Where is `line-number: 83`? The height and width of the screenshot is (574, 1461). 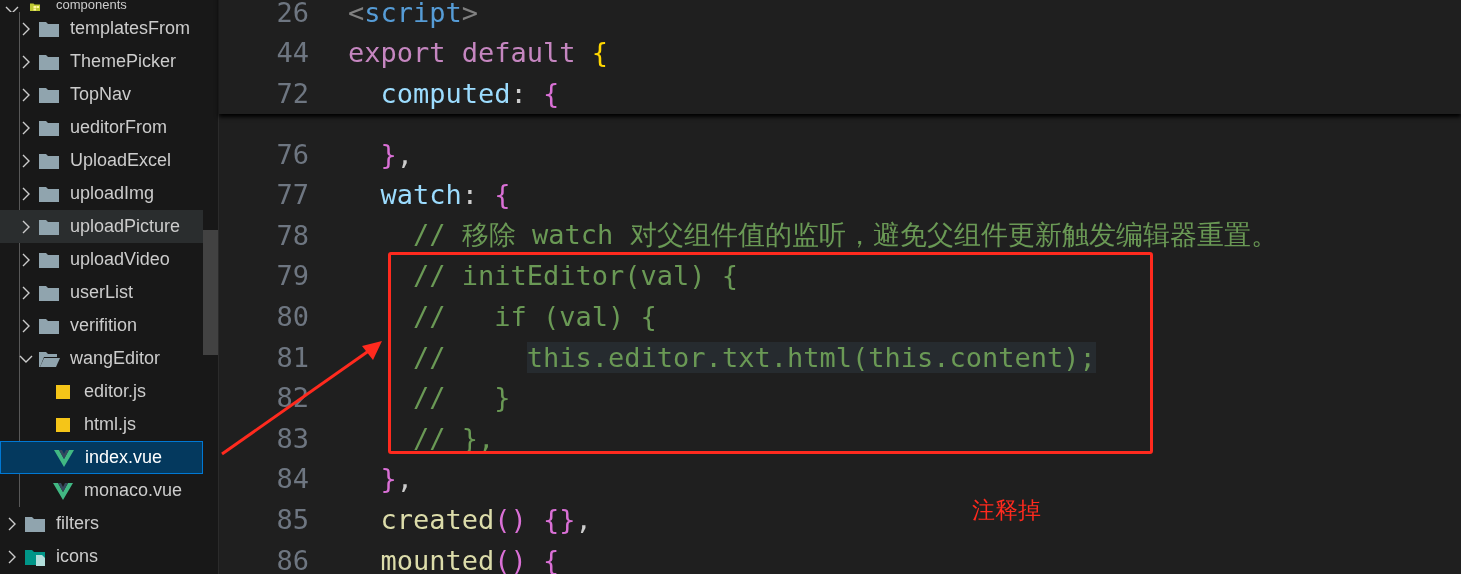 line-number: 83 is located at coordinates (292, 438).